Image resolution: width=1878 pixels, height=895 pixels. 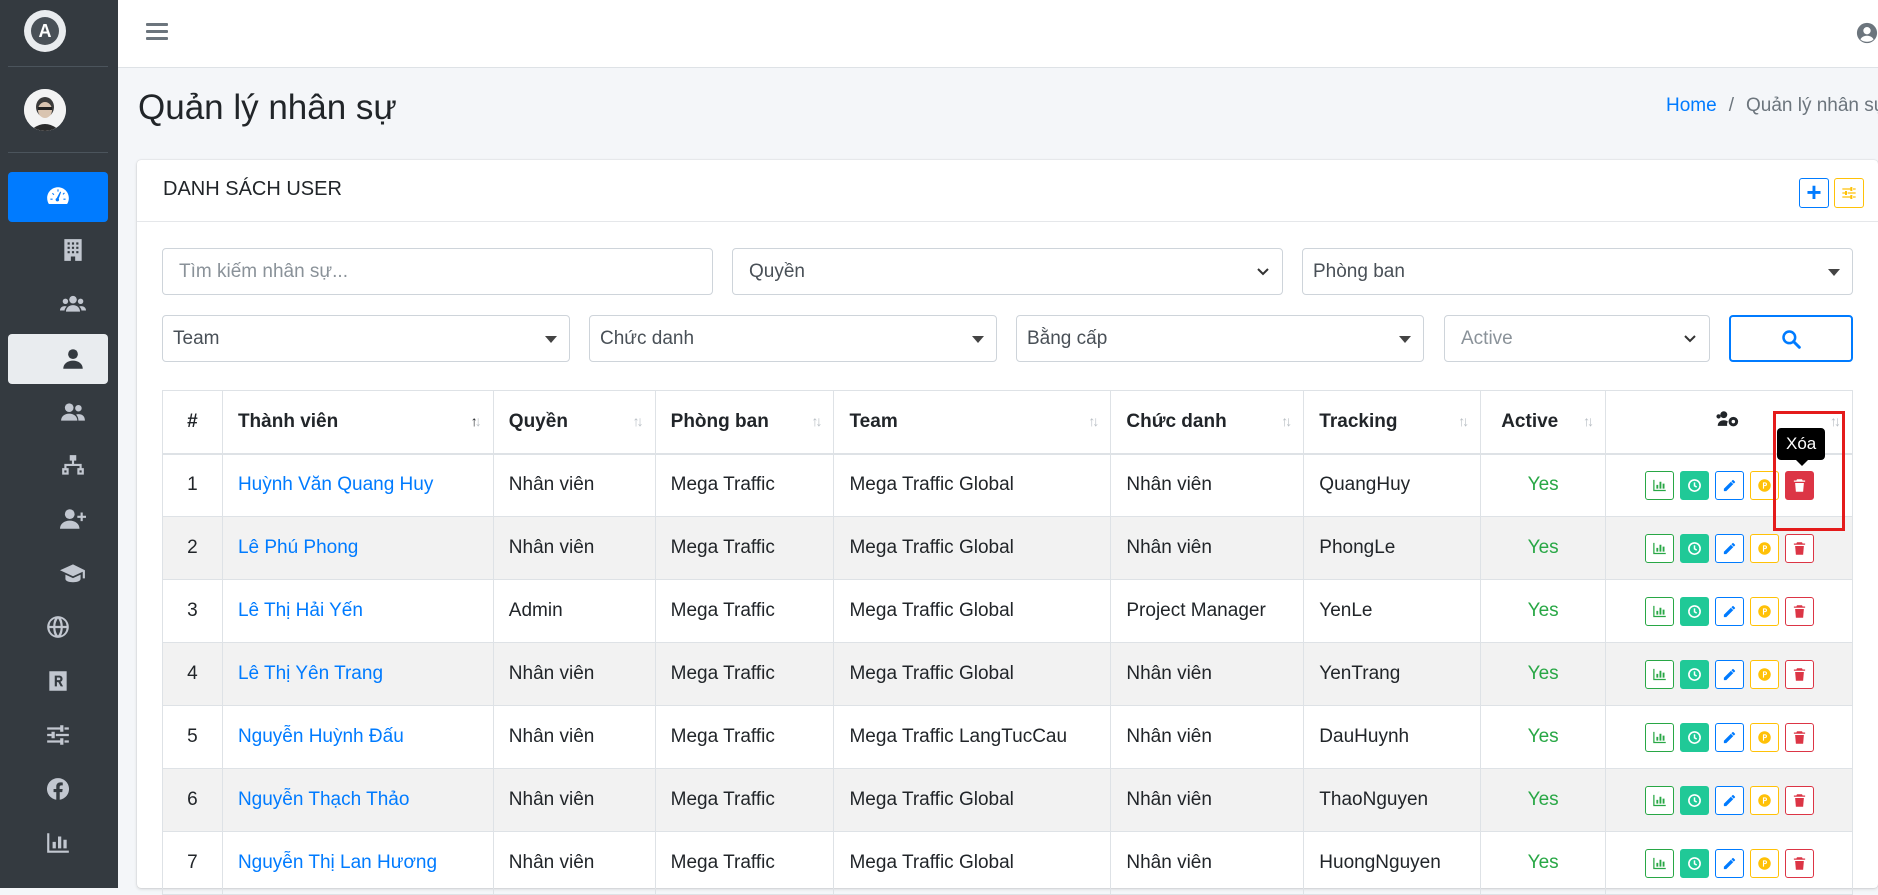 I want to click on degree-select: Bằng cấp, so click(x=1220, y=338).